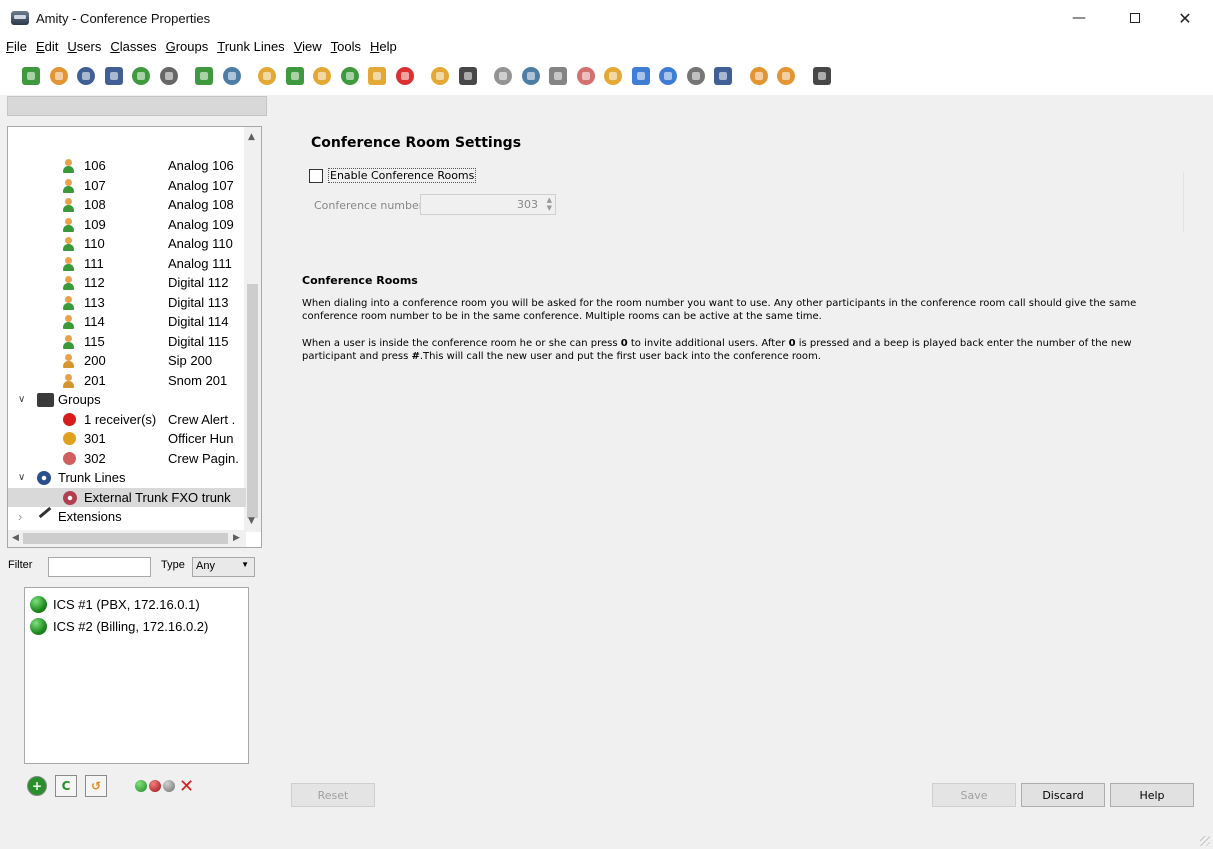  Describe the element at coordinates (252, 401) in the screenshot. I see `tree-vscroll-thumb` at that location.